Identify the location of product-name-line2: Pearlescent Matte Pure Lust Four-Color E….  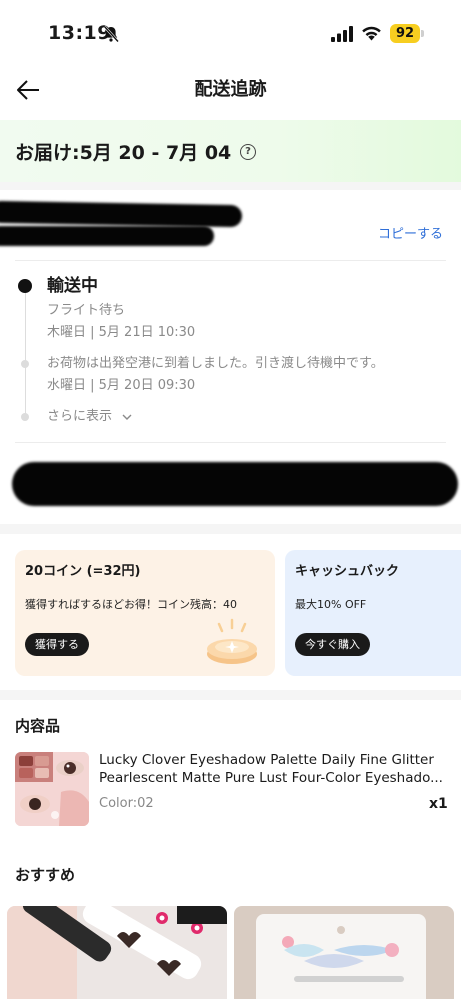
(271, 778).